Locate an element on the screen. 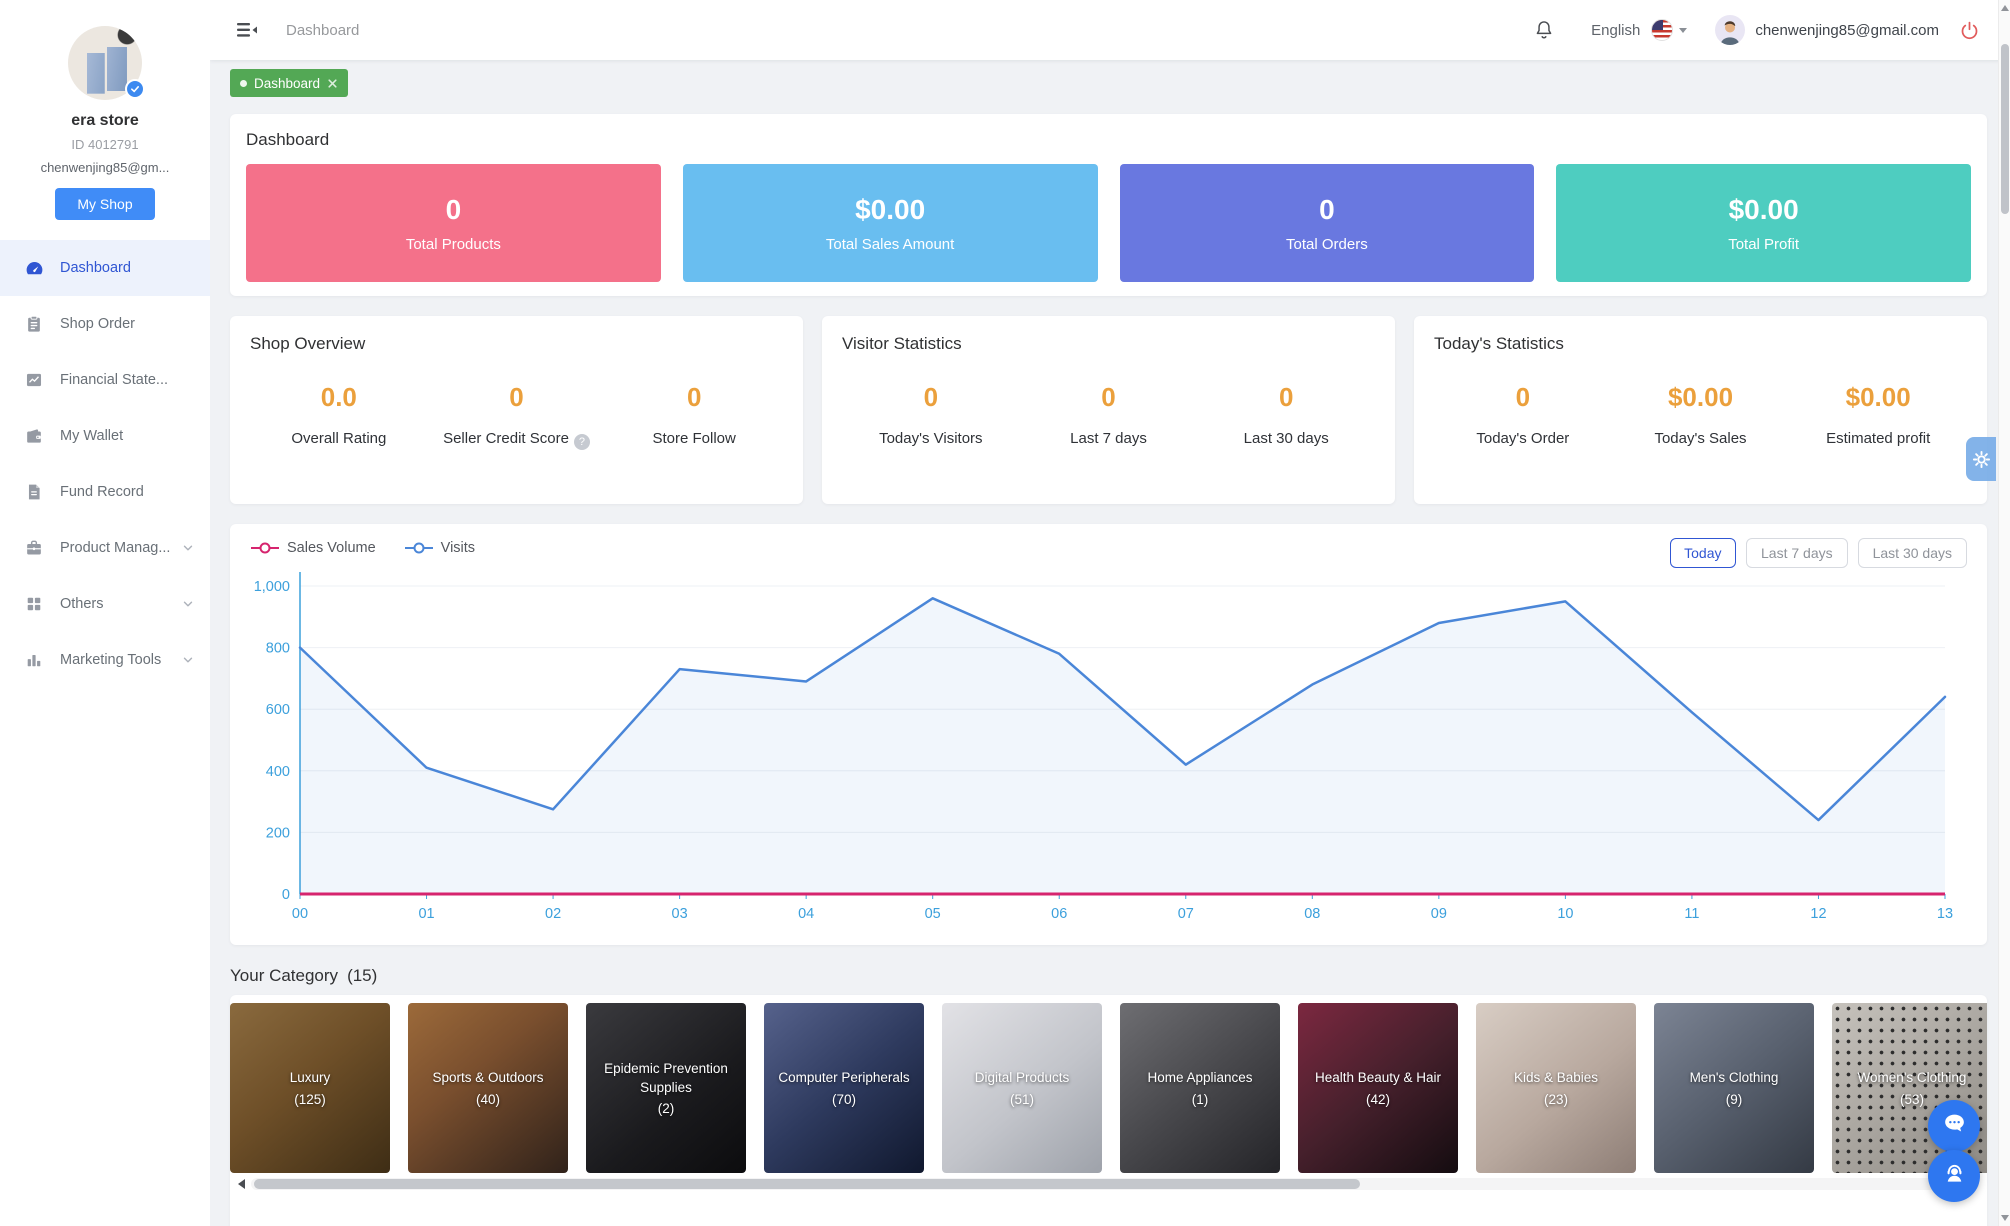 The image size is (2010, 1226). user-avatar is located at coordinates (1730, 30).